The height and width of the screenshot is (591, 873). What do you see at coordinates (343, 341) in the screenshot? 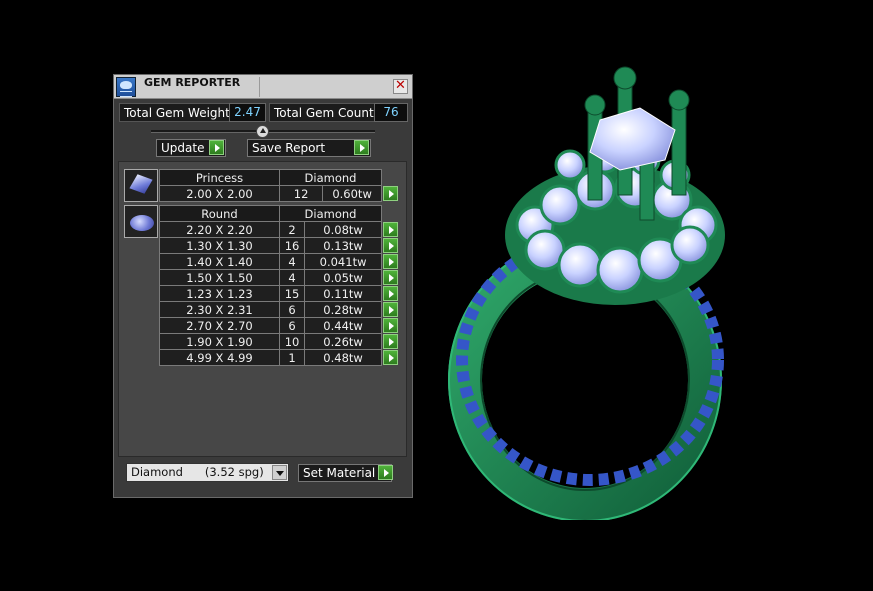
I see `gem-weight: 0.26tw` at bounding box center [343, 341].